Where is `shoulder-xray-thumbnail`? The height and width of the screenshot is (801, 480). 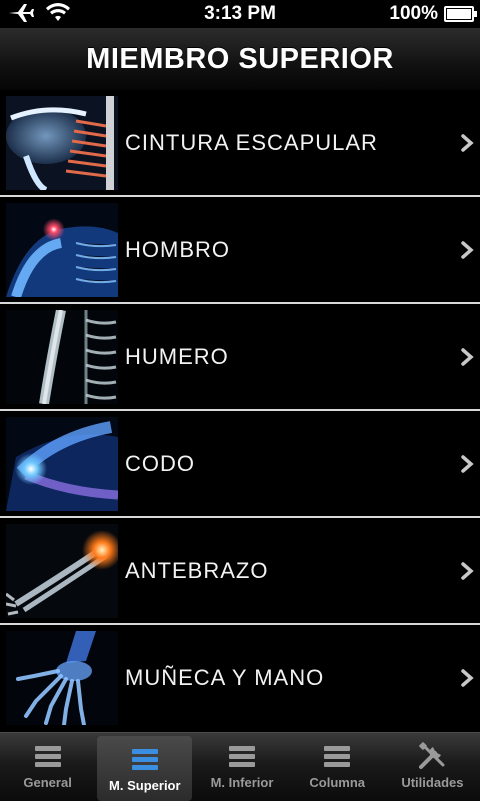
shoulder-xray-thumbnail is located at coordinates (62, 250).